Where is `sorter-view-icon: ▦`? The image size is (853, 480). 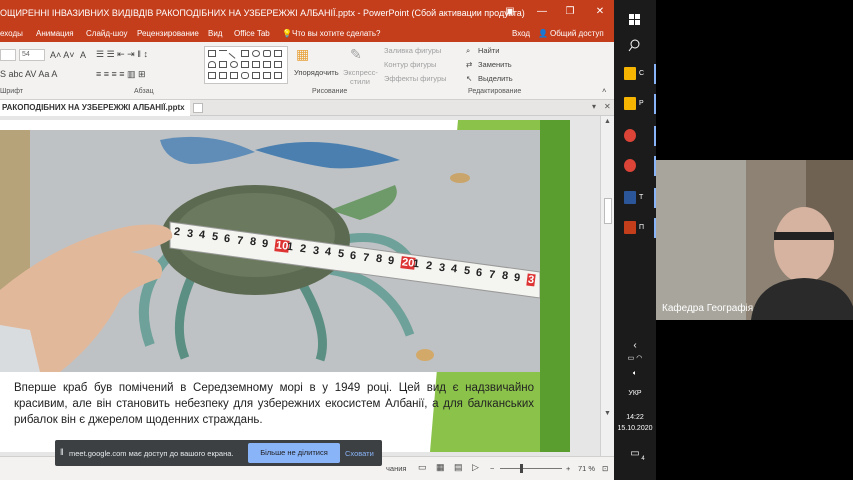 sorter-view-icon: ▦ is located at coordinates (440, 467).